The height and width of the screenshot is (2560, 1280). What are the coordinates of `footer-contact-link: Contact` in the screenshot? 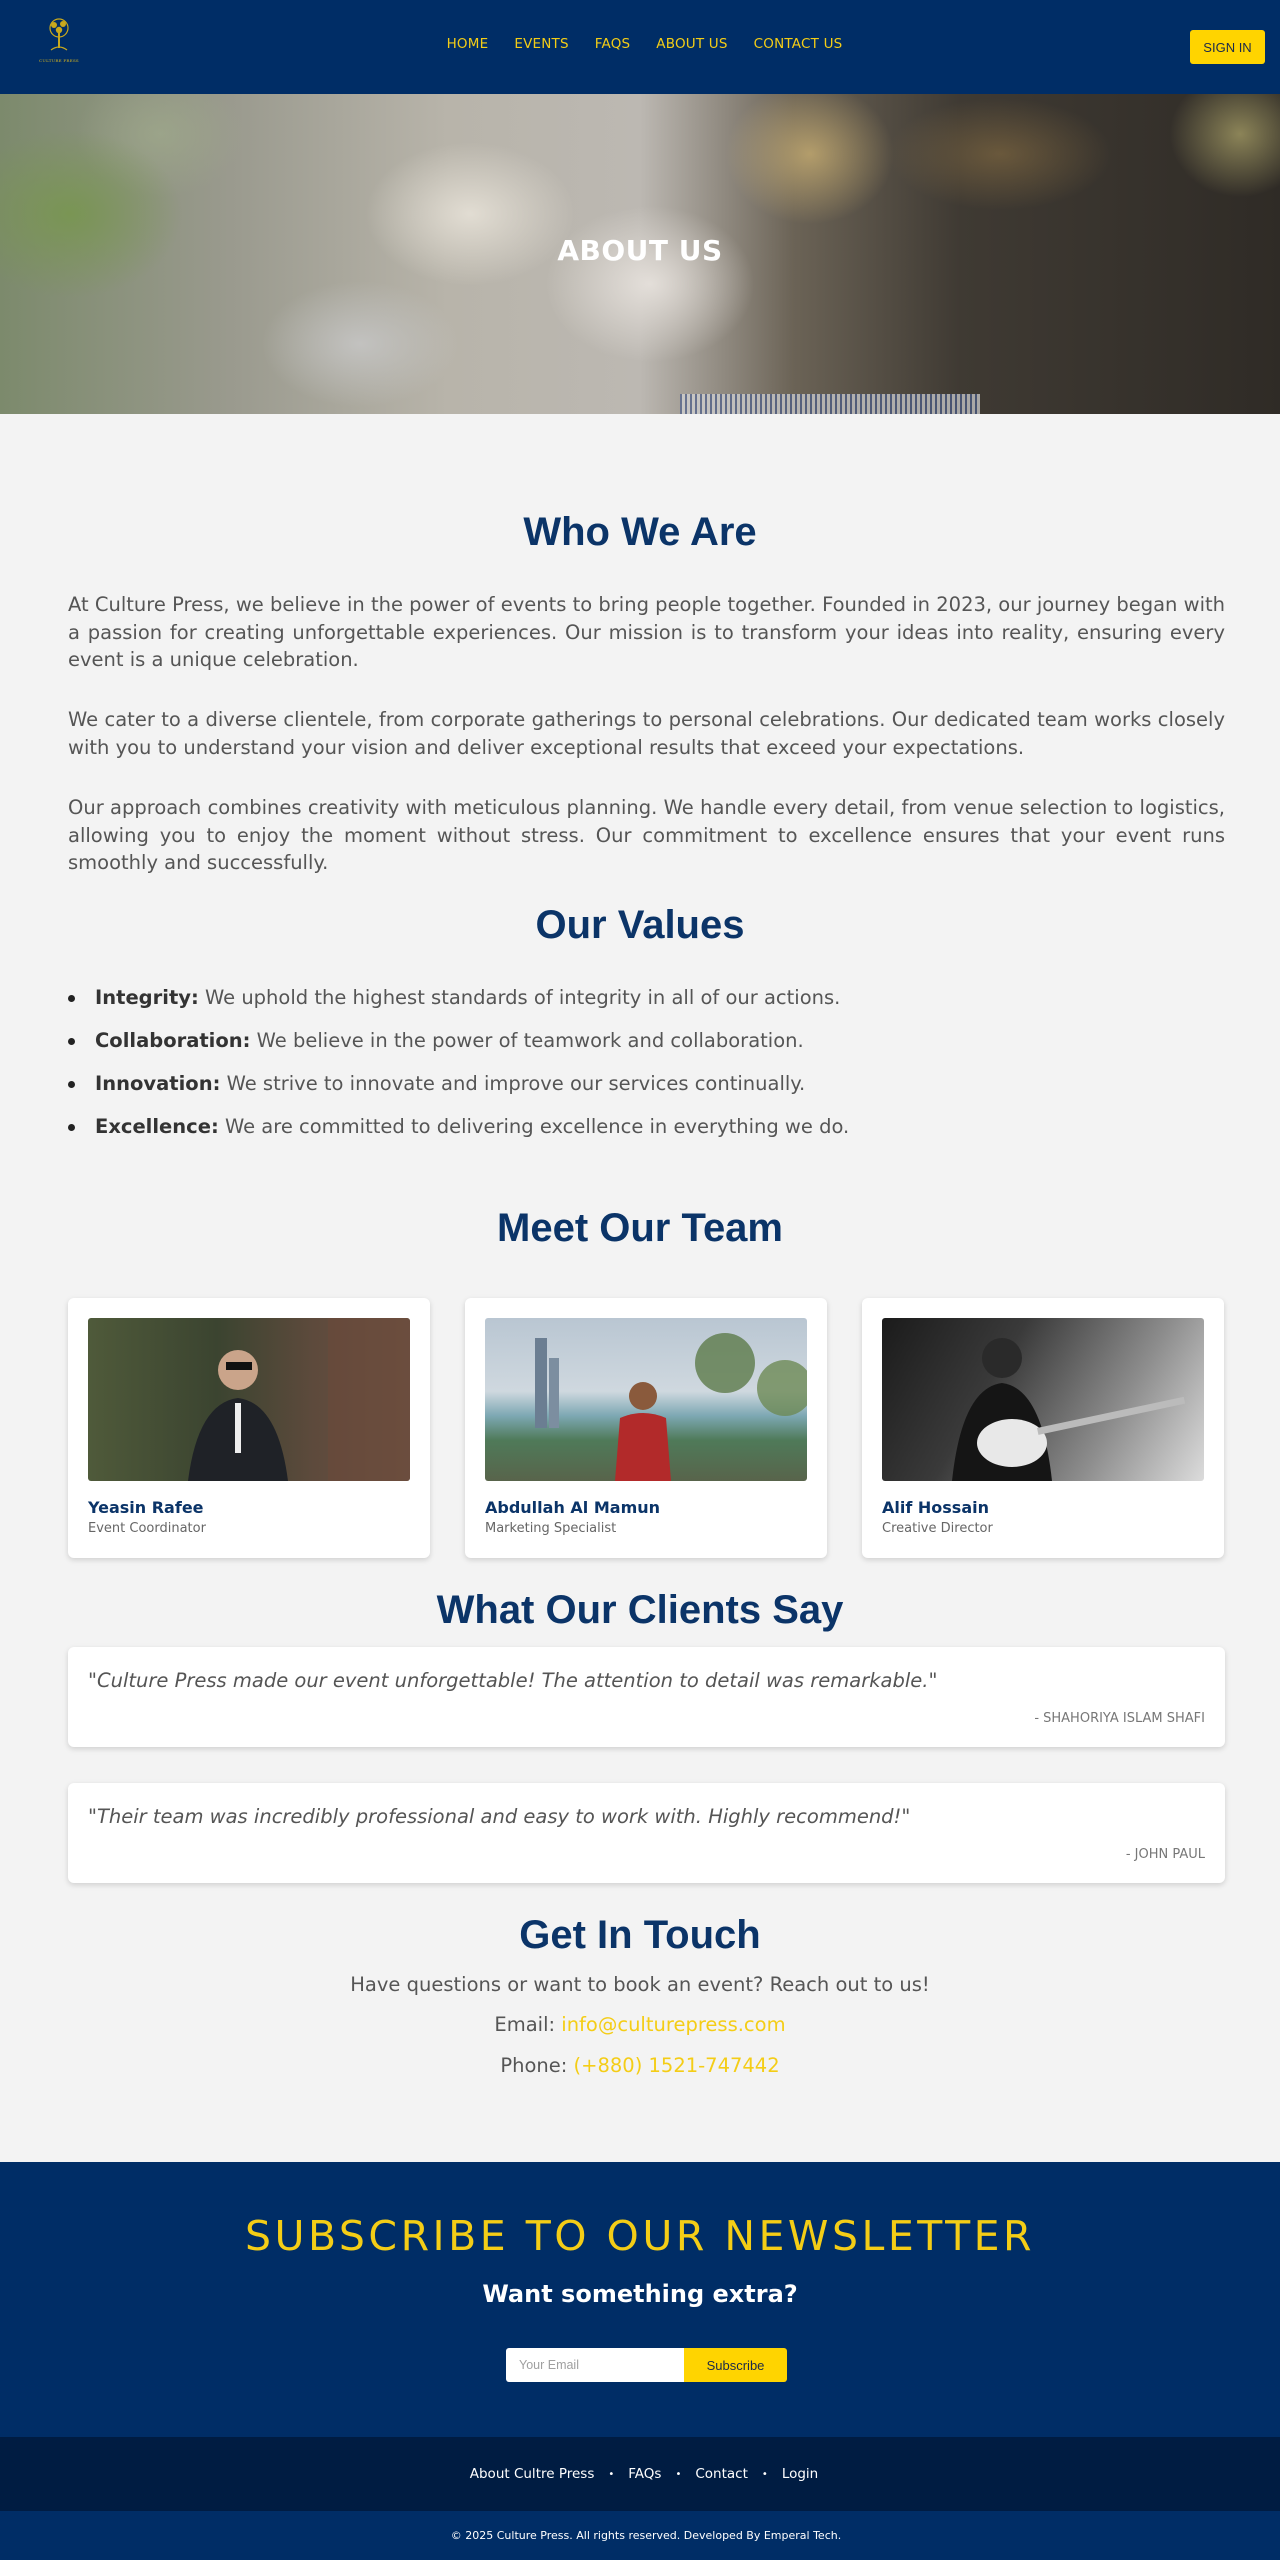 It's located at (721, 2474).